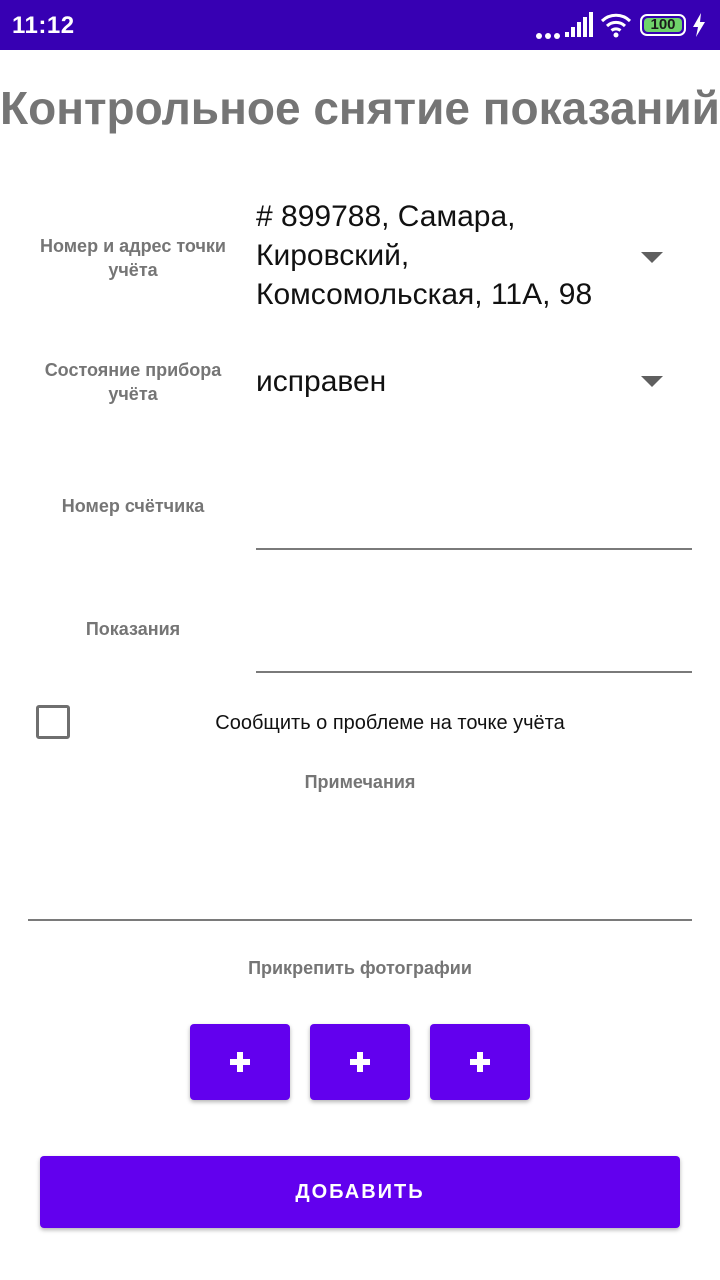 The height and width of the screenshot is (1280, 720). What do you see at coordinates (616, 25) in the screenshot?
I see `wifi-icon` at bounding box center [616, 25].